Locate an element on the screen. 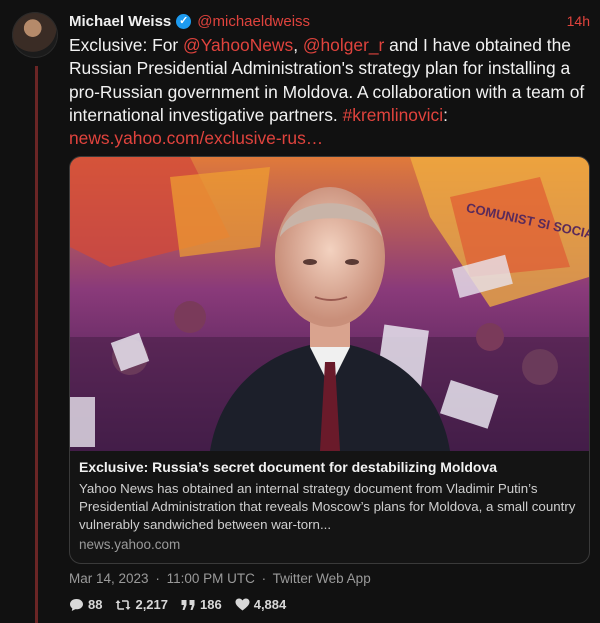 This screenshot has width=600, height=623. tweet-header: Michael Weiss ✓ @michaeldweiss 14h is located at coordinates (329, 21).